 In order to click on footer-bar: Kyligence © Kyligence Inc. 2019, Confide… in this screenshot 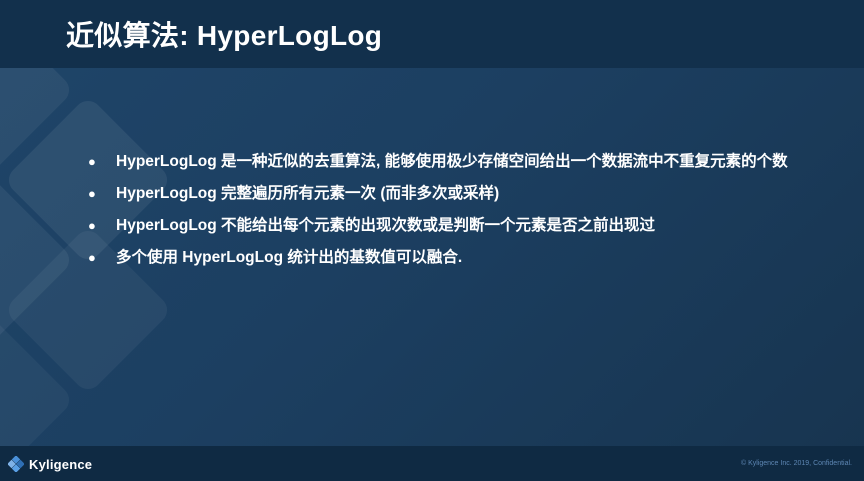, I will do `click(432, 463)`.